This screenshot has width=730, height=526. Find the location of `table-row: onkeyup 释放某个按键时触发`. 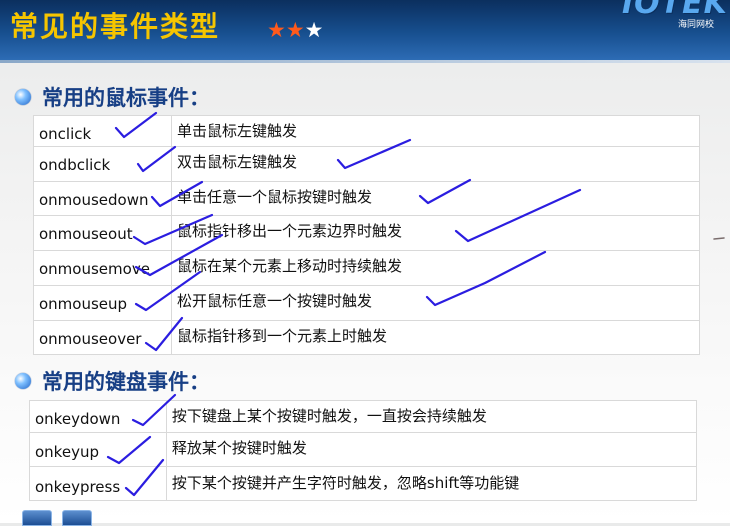

table-row: onkeyup 释放某个按键时触发 is located at coordinates (363, 449).